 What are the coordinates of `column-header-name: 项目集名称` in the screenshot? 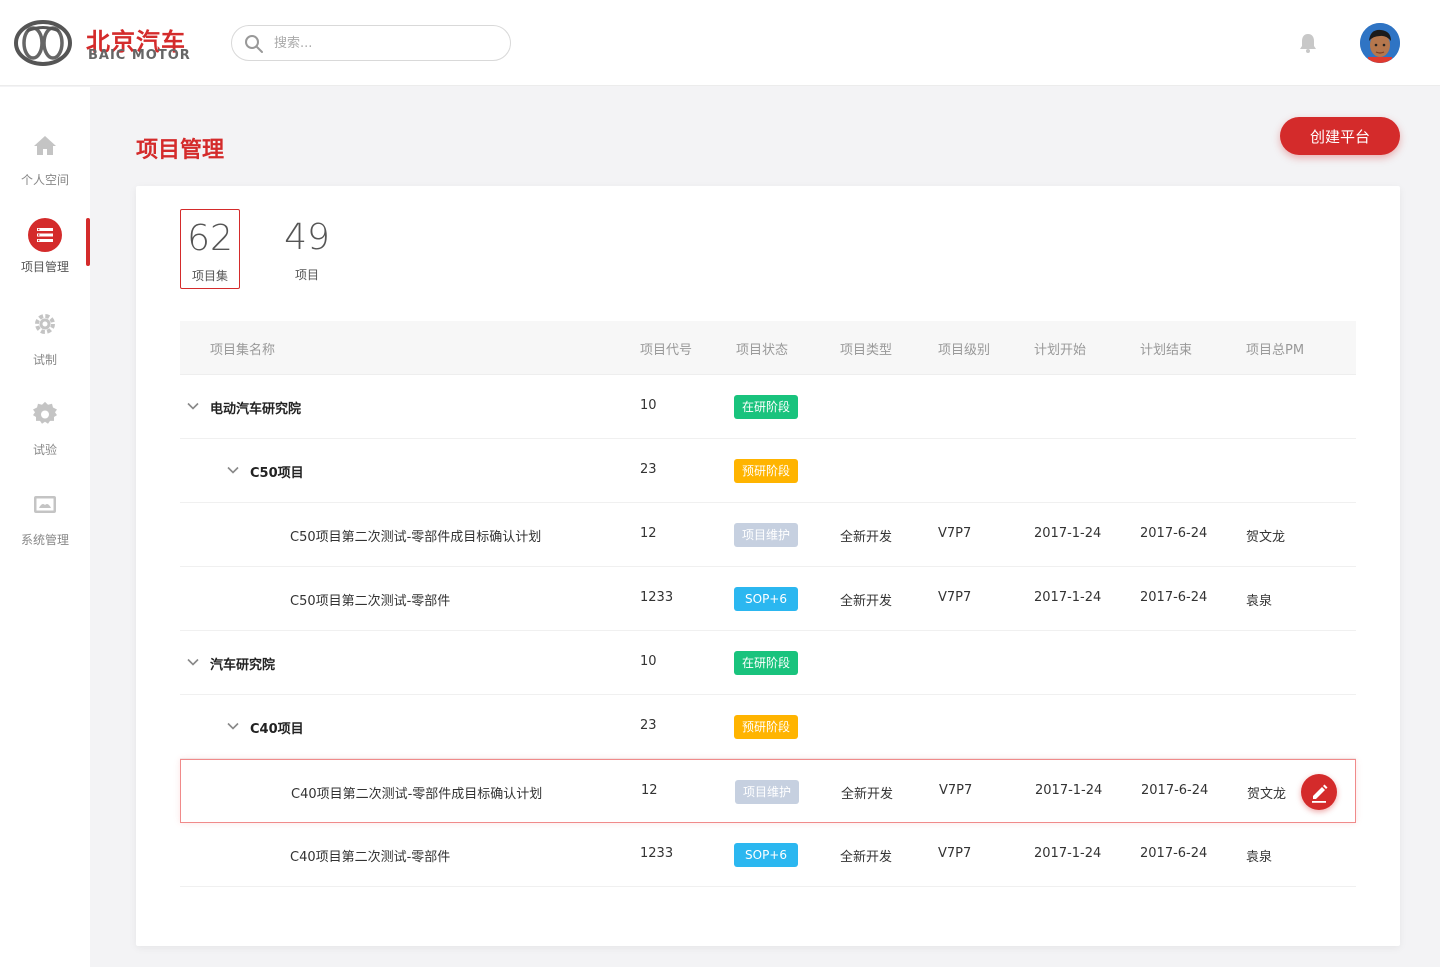 It's located at (242, 348).